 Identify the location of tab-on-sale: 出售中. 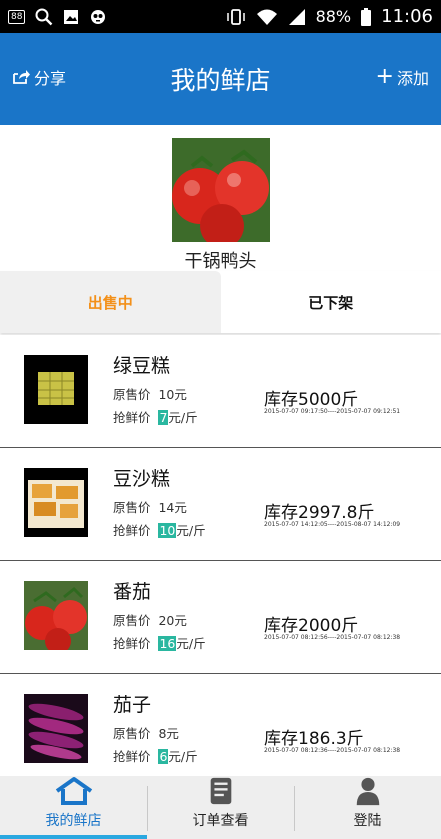
(110, 302).